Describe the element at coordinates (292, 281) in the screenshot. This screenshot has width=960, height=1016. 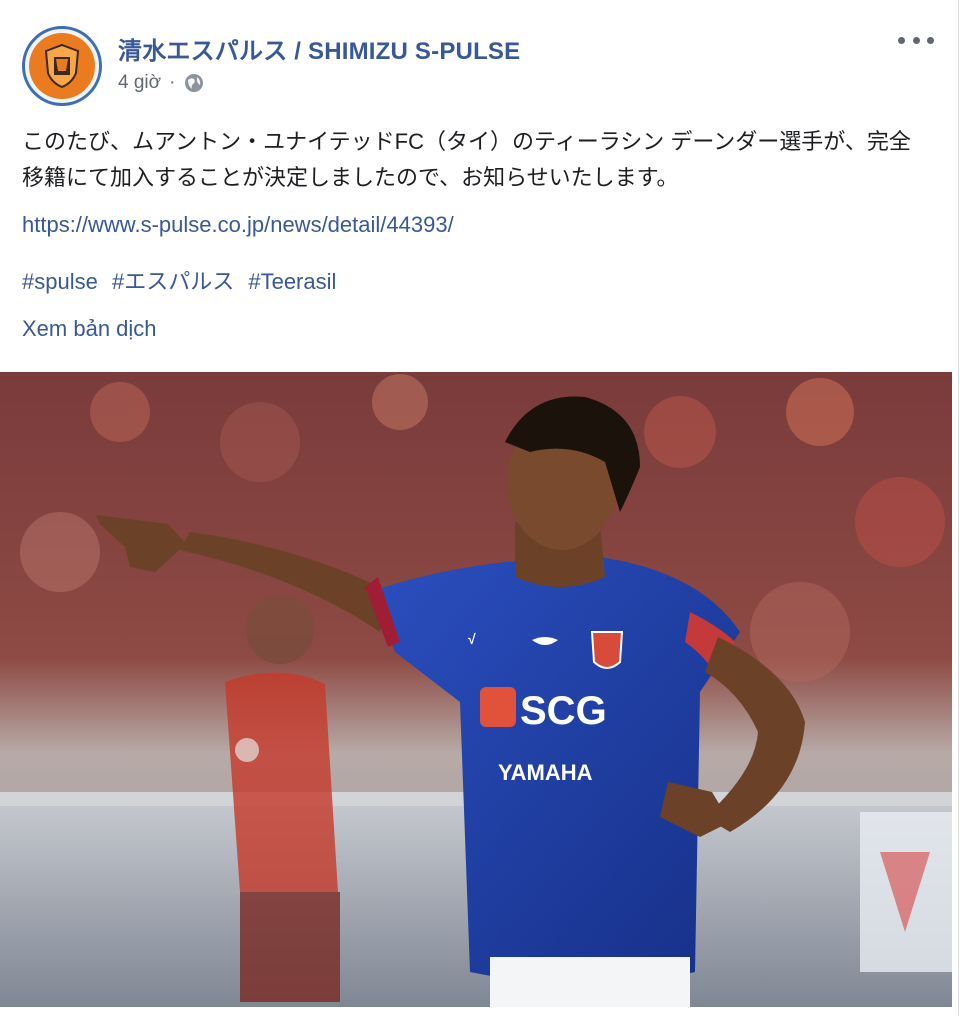
I see `hashtag-teerasil: #Teerasil` at that location.